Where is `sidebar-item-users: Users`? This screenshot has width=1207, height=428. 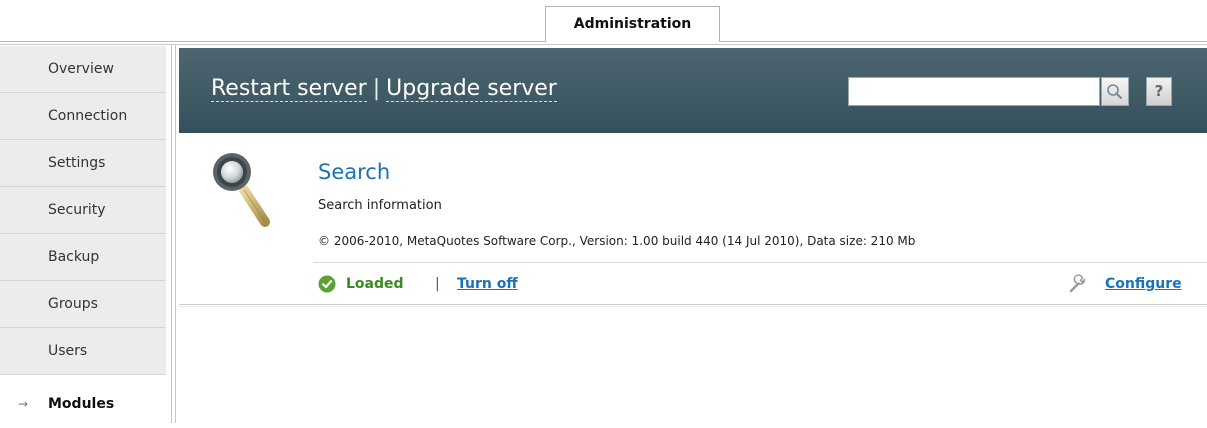 sidebar-item-users: Users is located at coordinates (83, 351).